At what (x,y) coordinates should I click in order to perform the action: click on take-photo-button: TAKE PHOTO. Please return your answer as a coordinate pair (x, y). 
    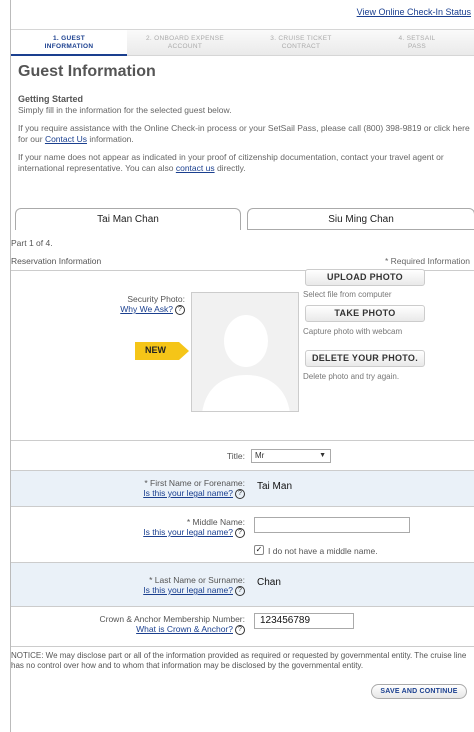
    Looking at the image, I should click on (365, 313).